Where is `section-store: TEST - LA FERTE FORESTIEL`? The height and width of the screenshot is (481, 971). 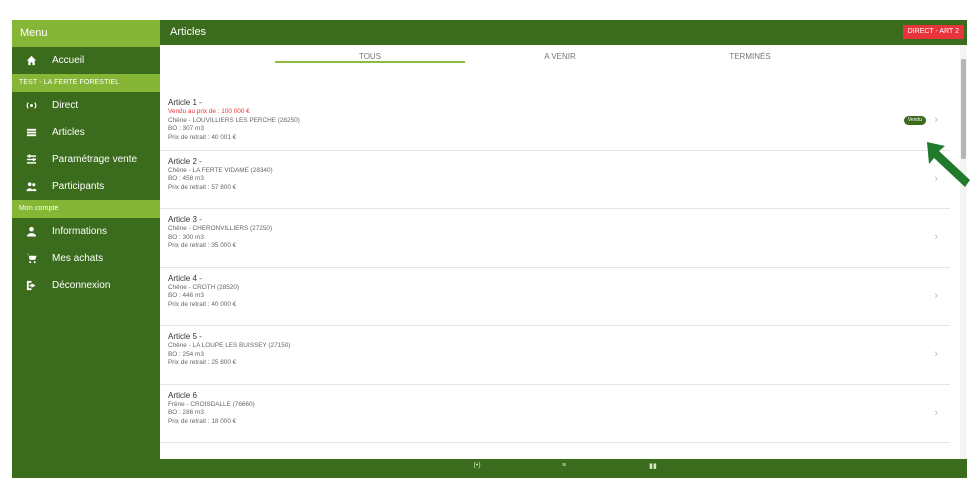
section-store: TEST - LA FERTE FORESTIEL is located at coordinates (86, 83).